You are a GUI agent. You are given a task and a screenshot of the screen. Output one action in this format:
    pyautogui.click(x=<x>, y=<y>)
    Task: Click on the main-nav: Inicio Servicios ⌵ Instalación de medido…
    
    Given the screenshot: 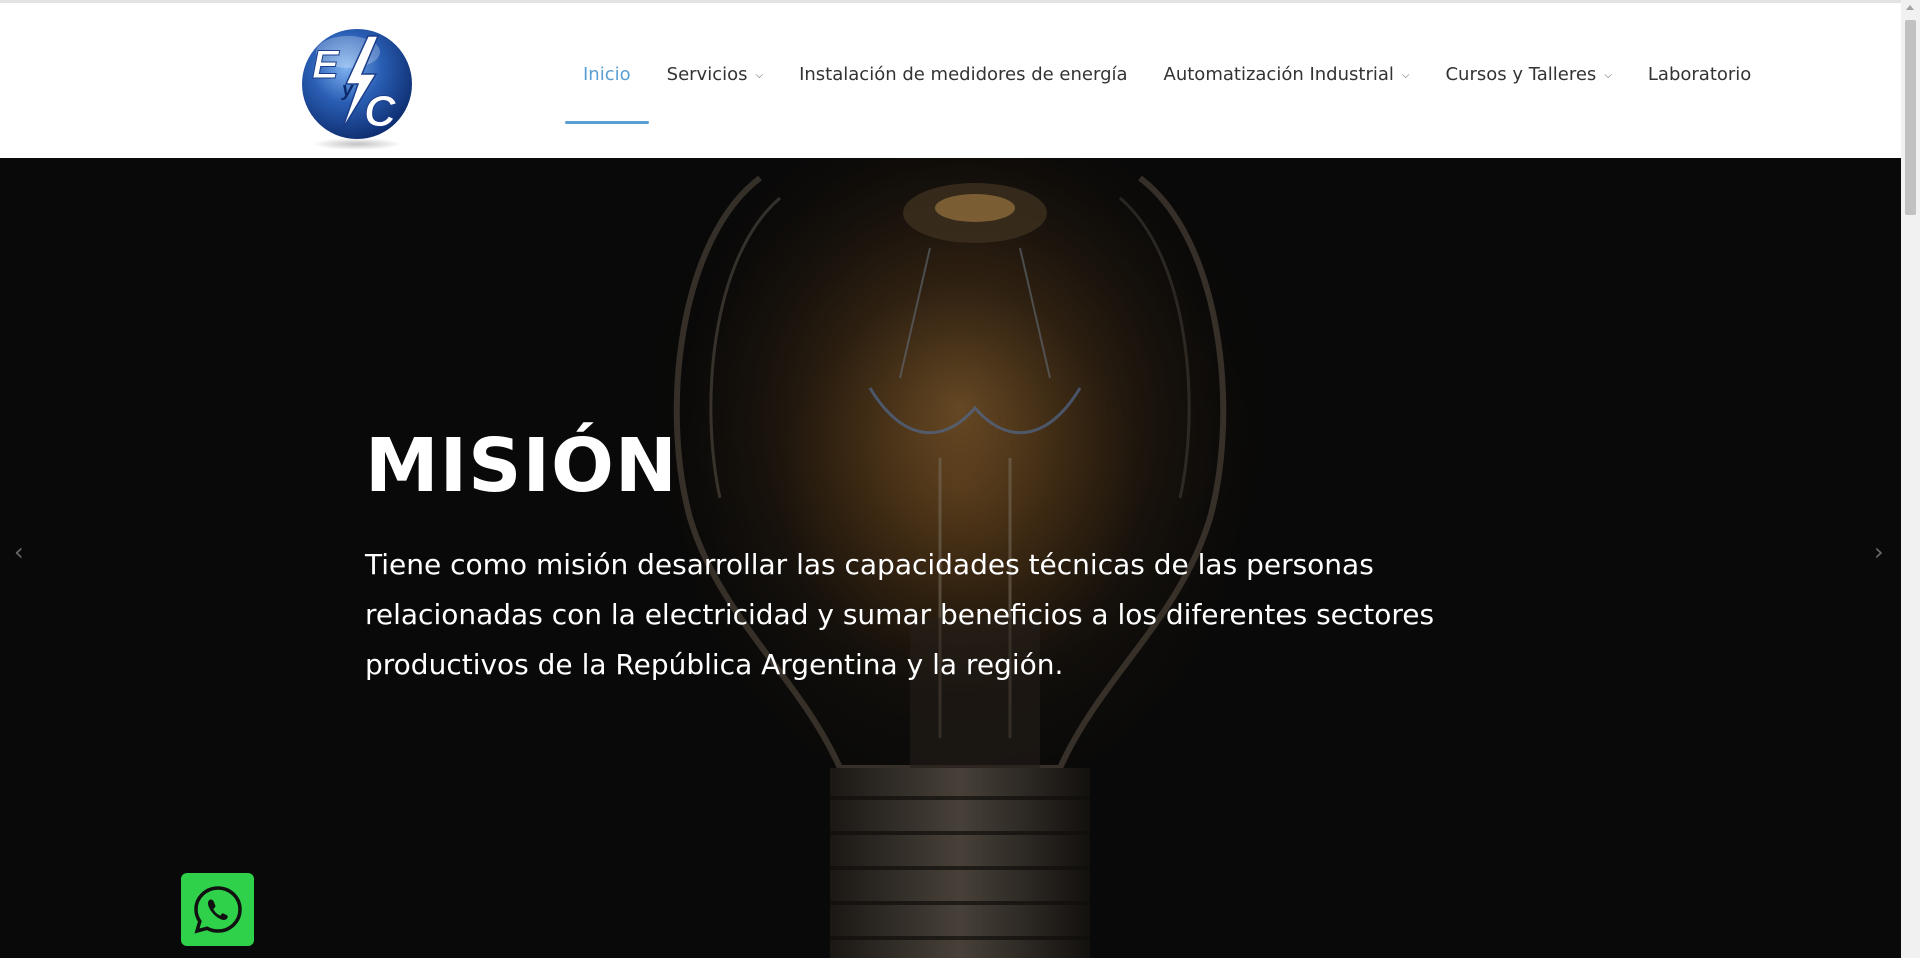 What is the action you would take?
    pyautogui.click(x=1167, y=80)
    